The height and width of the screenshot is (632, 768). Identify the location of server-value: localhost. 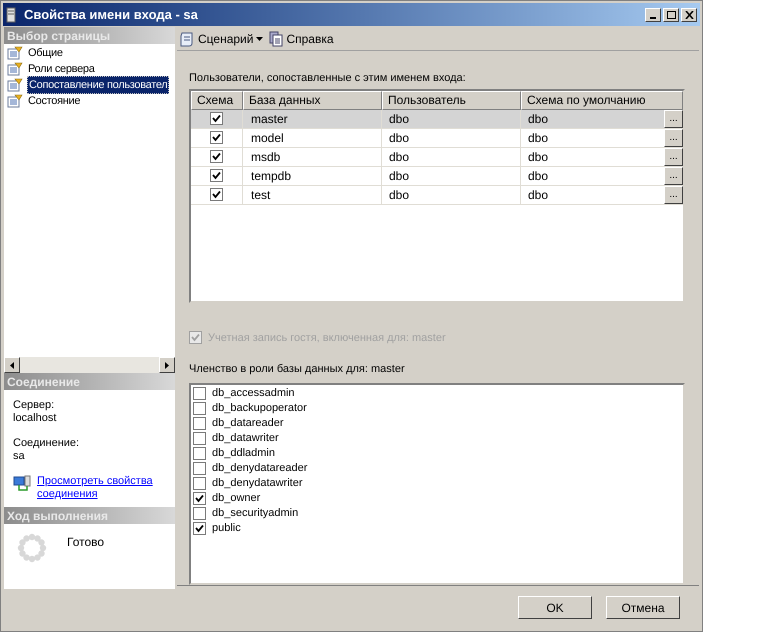
(35, 418).